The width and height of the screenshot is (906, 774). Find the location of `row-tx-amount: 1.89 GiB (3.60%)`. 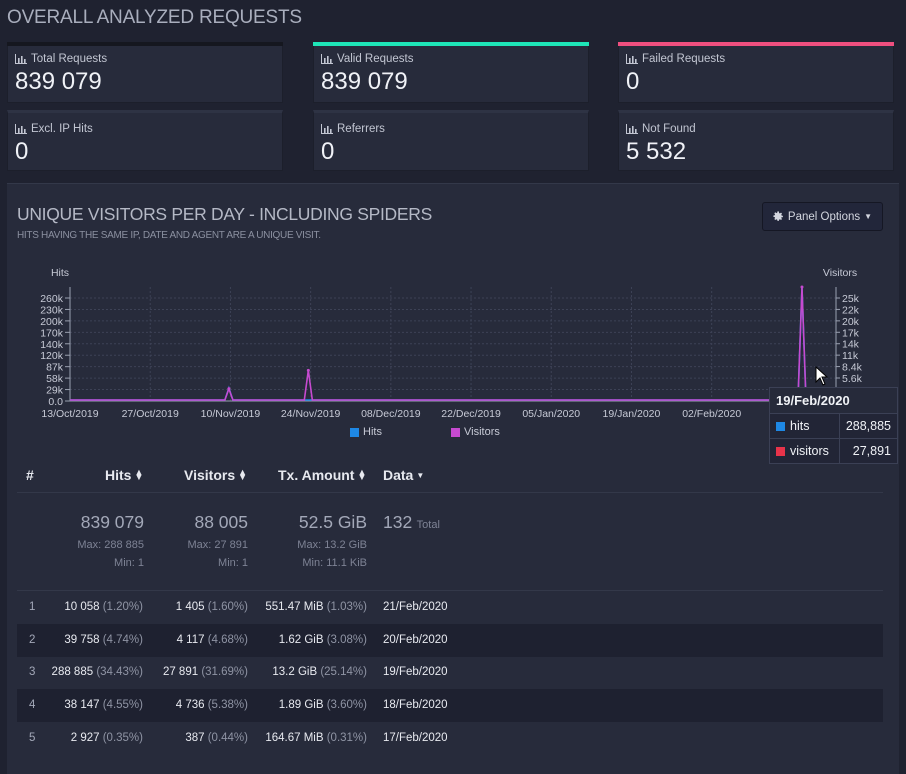

row-tx-amount: 1.89 GiB (3.60%) is located at coordinates (322, 705).